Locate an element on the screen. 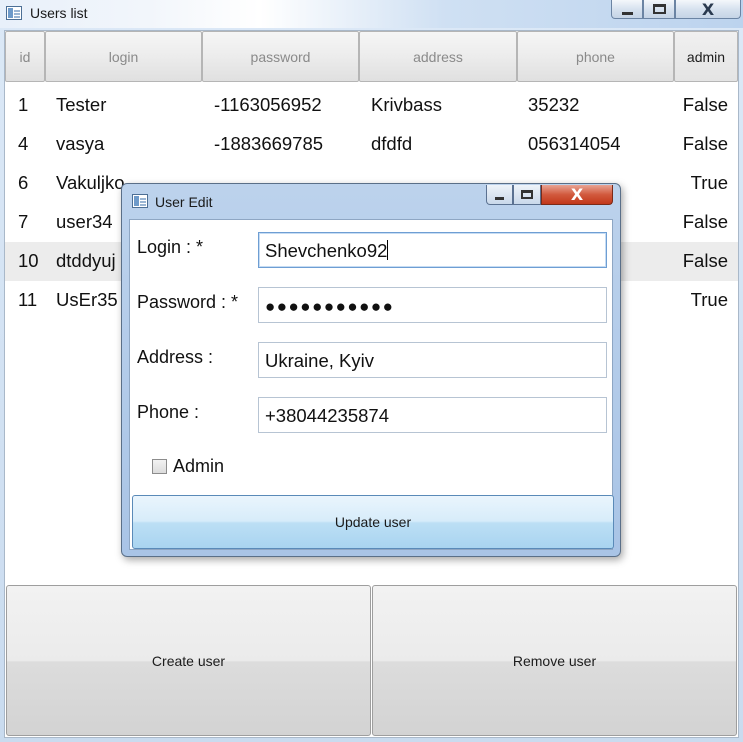 Image resolution: width=743 pixels, height=742 pixels. text-caret is located at coordinates (388, 250).